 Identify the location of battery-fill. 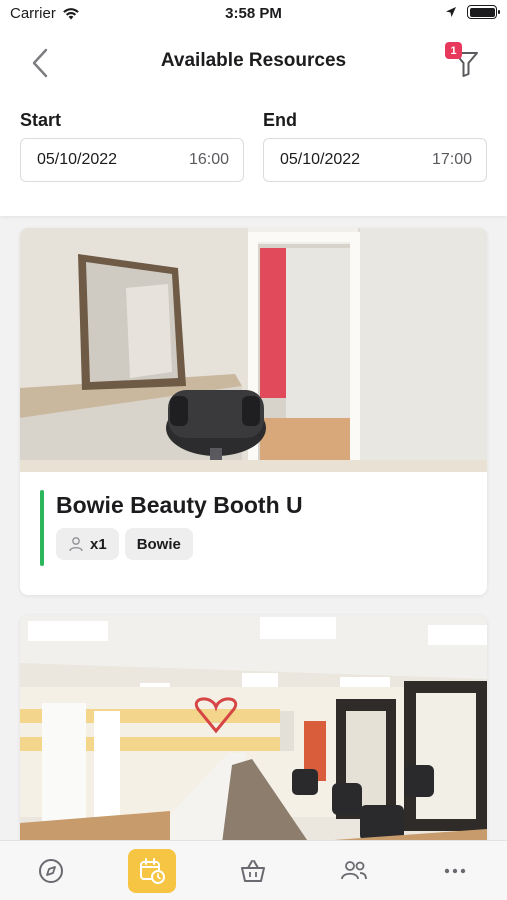
(482, 12).